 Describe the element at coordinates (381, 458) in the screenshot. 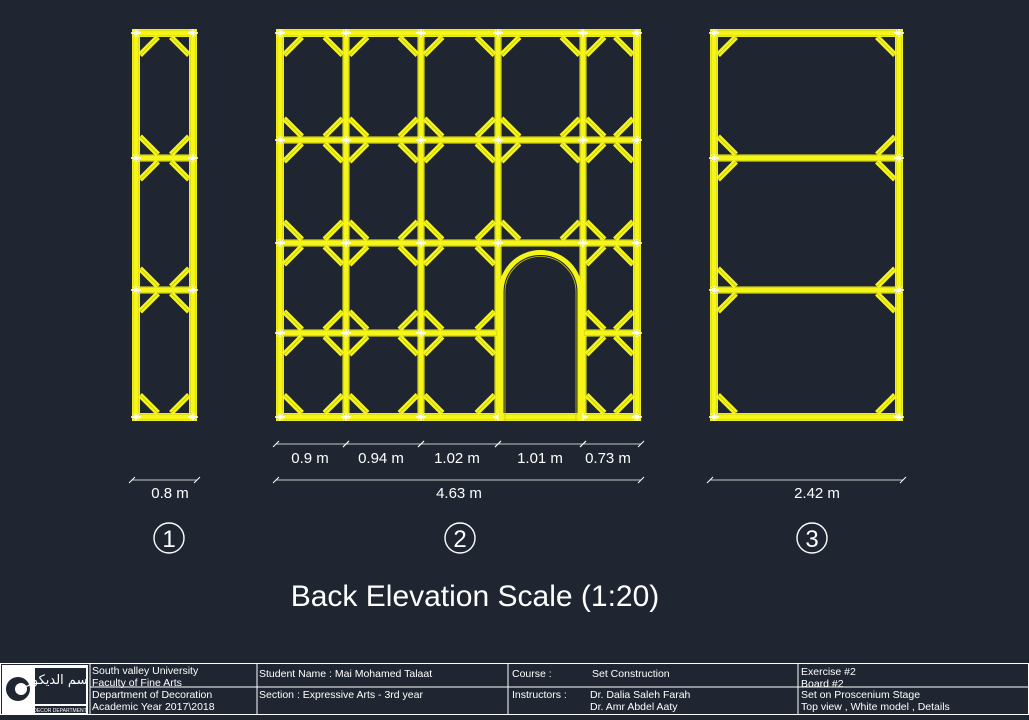

I see `panel-2-subdim-2: 0.94 m` at that location.